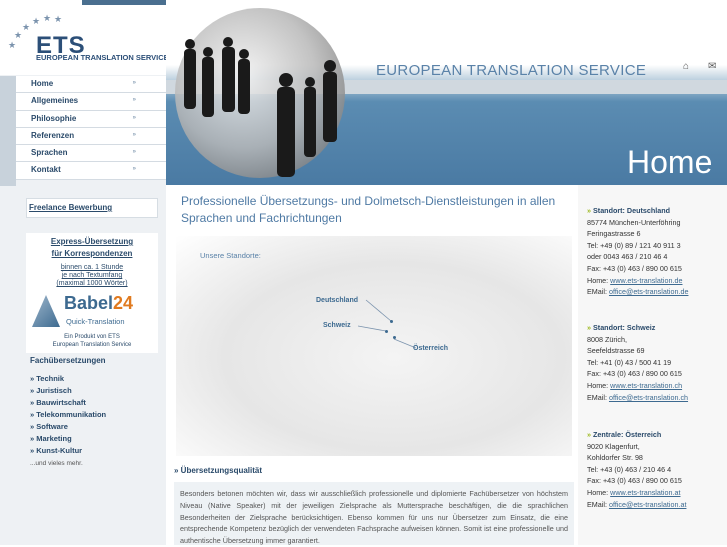  Describe the element at coordinates (53, 135) in the screenshot. I see `menu-item-label: Referenzen` at that location.